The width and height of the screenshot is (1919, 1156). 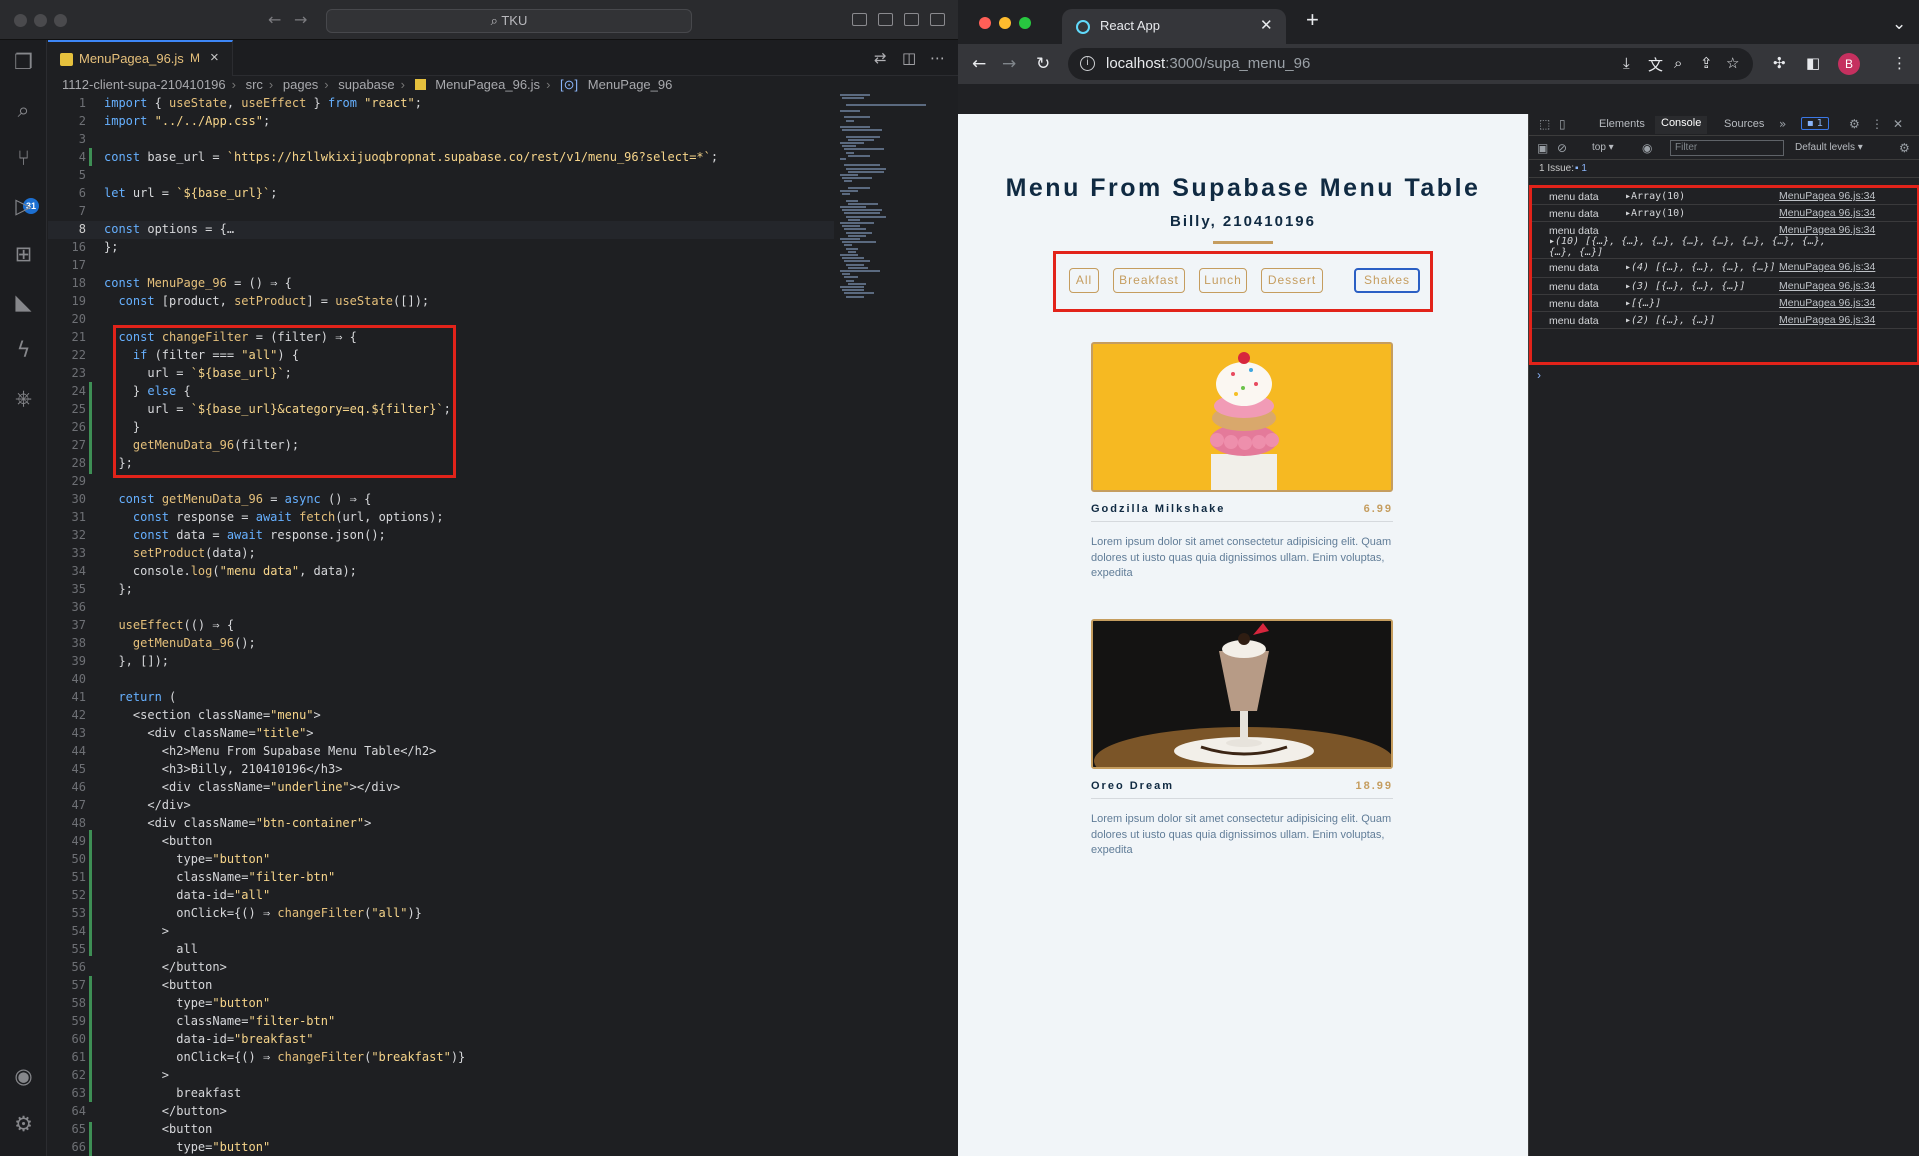 What do you see at coordinates (438, 607) in the screenshot?
I see `code-line: 36` at bounding box center [438, 607].